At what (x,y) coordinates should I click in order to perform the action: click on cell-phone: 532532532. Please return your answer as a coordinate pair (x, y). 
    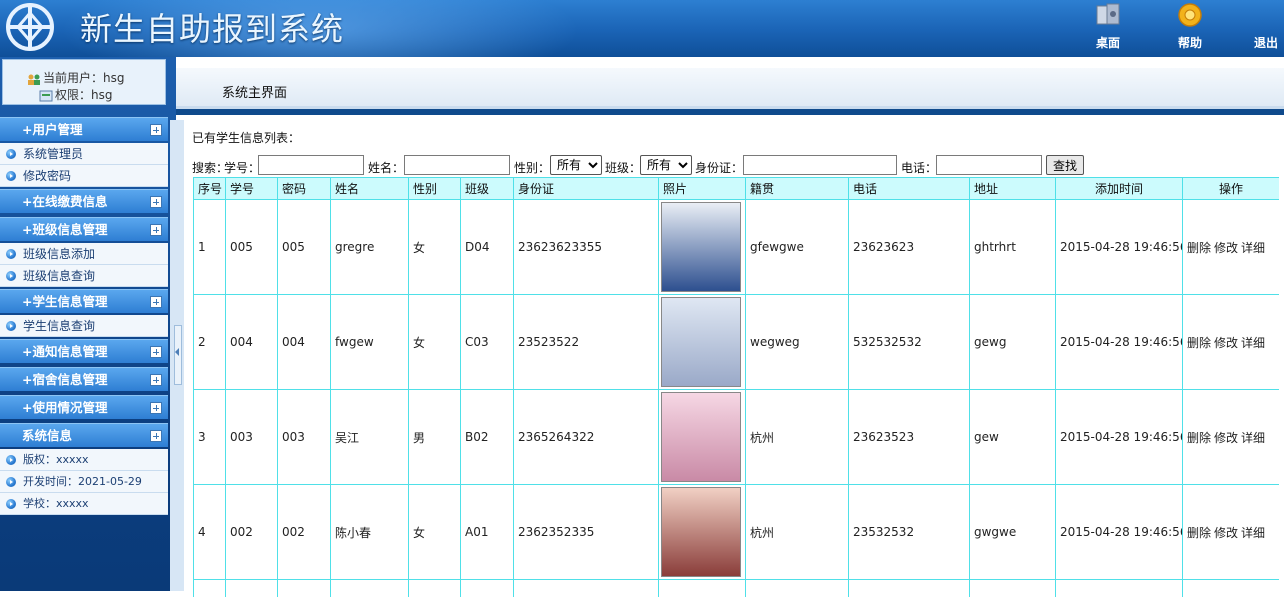
    Looking at the image, I should click on (909, 342).